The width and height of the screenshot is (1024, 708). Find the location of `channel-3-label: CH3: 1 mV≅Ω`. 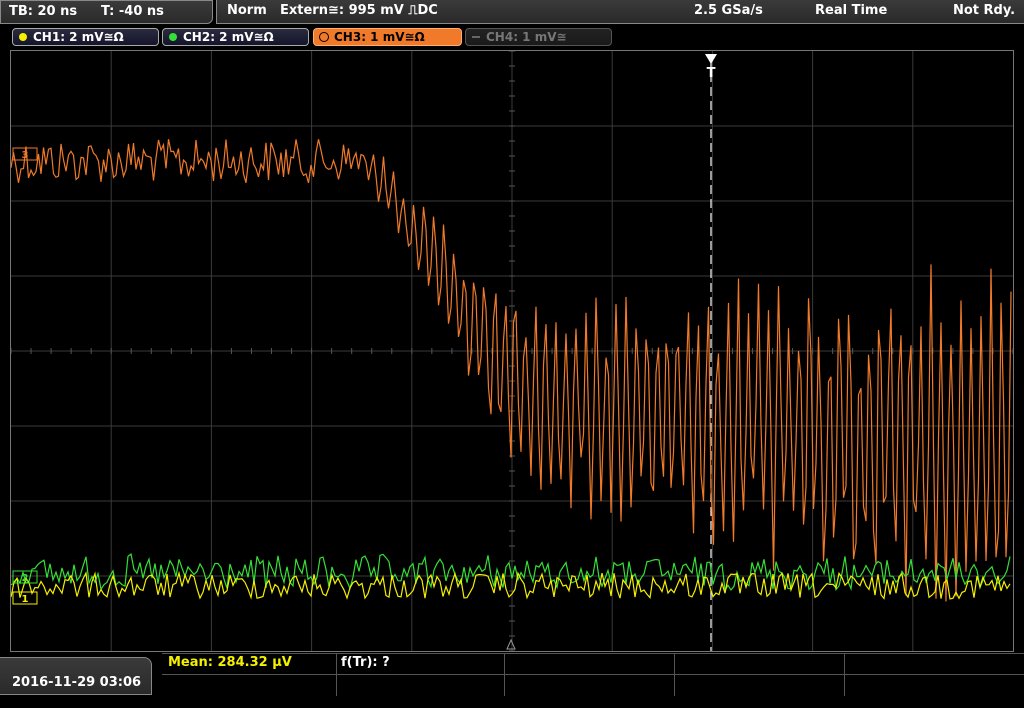

channel-3-label: CH3: 1 mV≅Ω is located at coordinates (379, 37).